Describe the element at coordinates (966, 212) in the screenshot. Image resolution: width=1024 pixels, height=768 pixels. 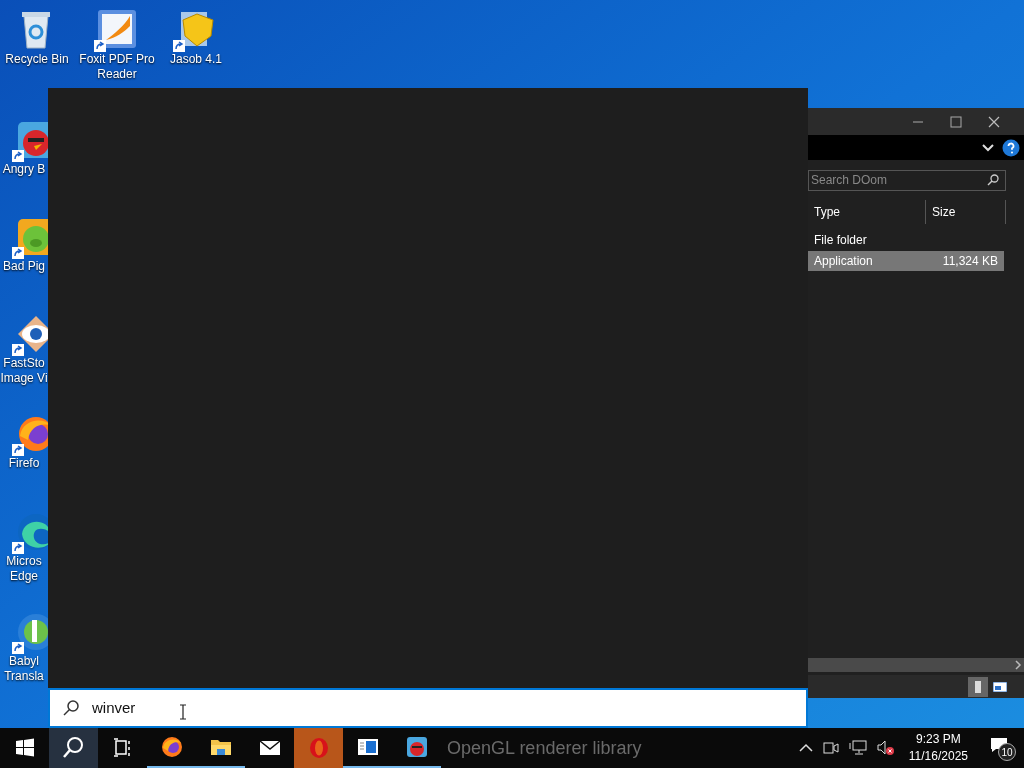
I see `column-header: Size` at that location.